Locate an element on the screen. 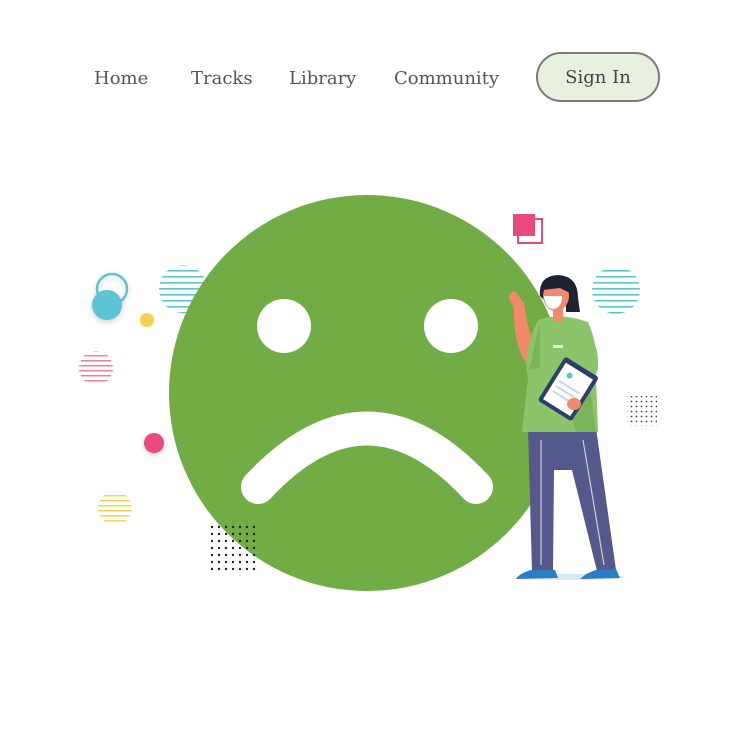  decor-yellow-dot-icon is located at coordinates (147, 320).